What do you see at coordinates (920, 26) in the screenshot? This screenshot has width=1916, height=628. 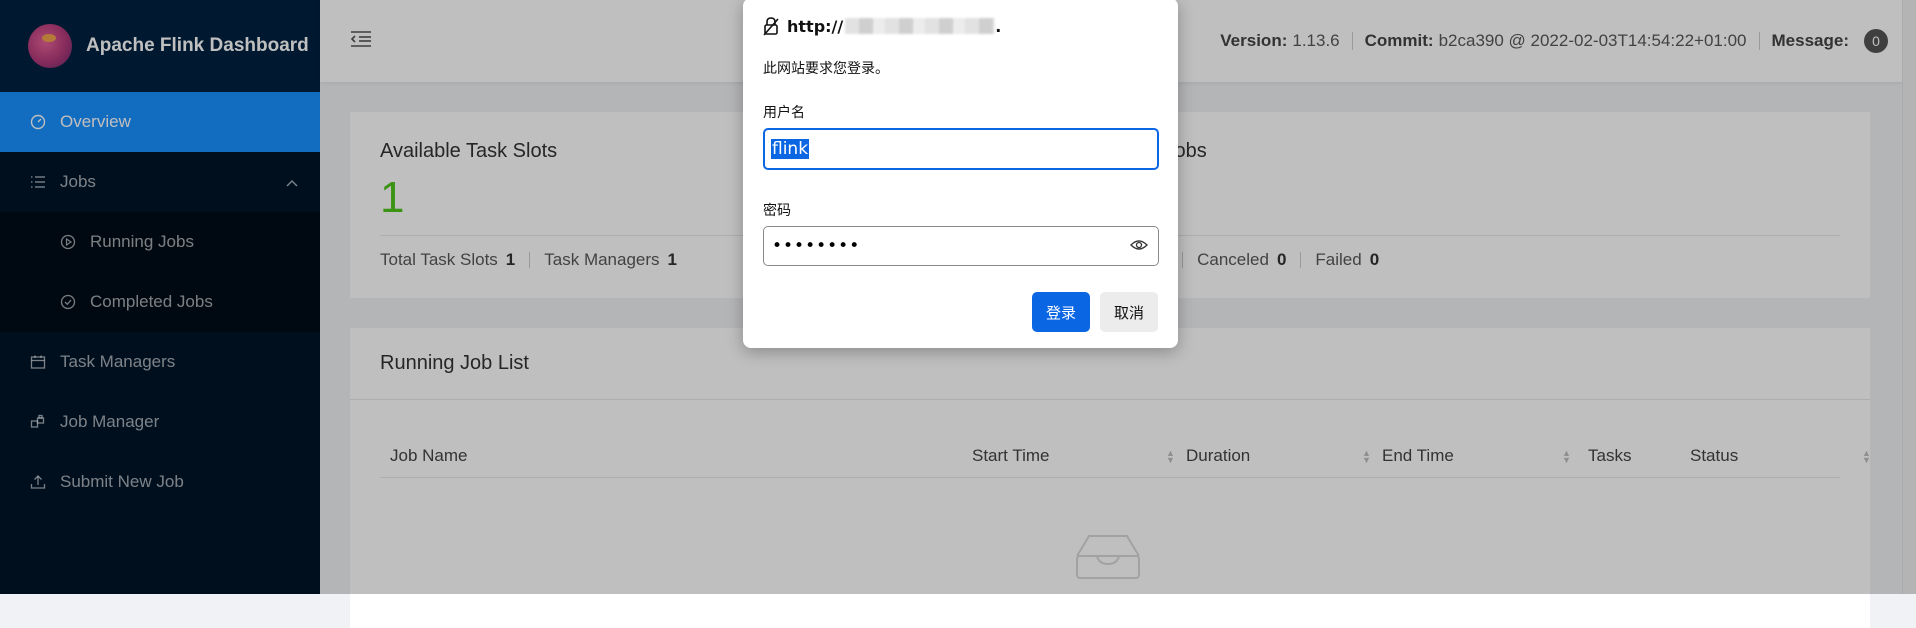 I see `blurred-host` at bounding box center [920, 26].